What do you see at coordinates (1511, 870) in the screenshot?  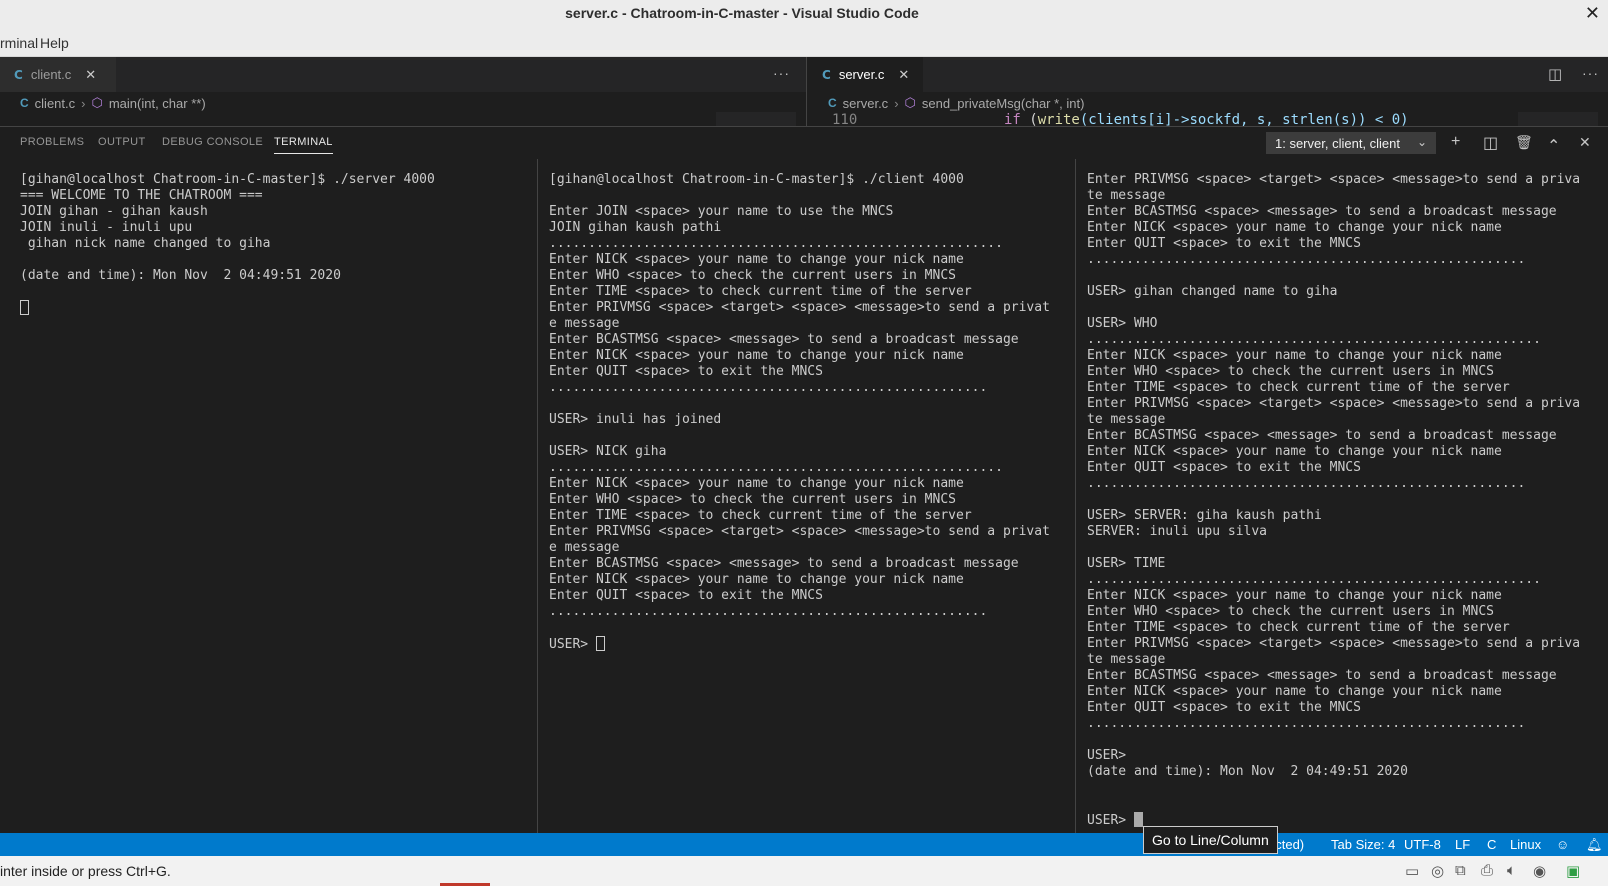 I see `volume-icon: 🔈︎` at bounding box center [1511, 870].